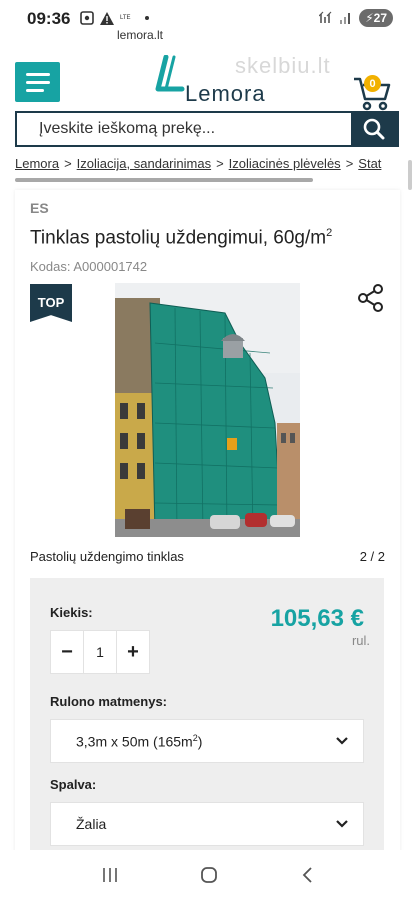 This screenshot has height=900, width=415. I want to click on roll-size-select: 3,3m x 50m (165m2), so click(207, 741).